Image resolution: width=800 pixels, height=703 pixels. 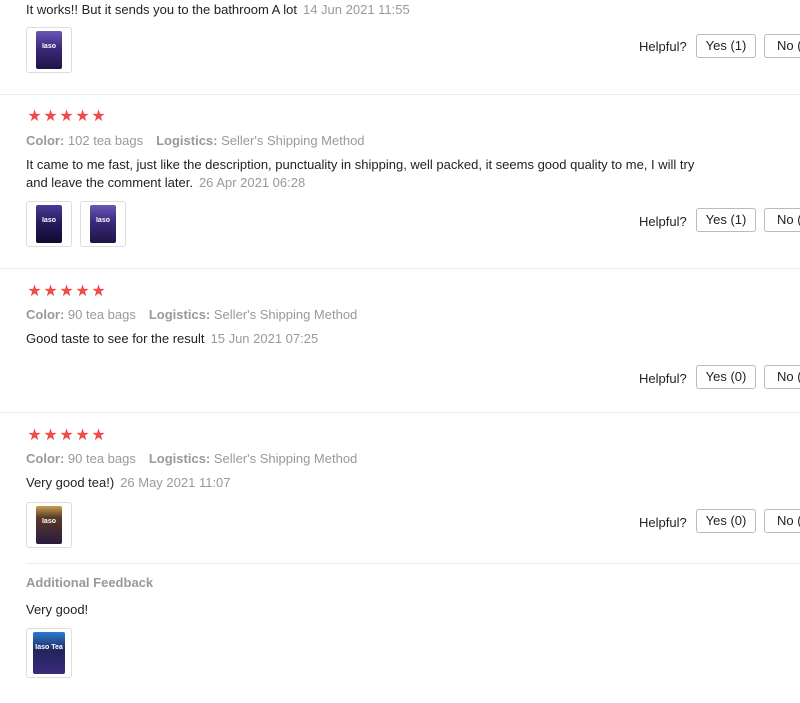 What do you see at coordinates (252, 182) in the screenshot?
I see `review-date: 26 Apr 2021 06:28` at bounding box center [252, 182].